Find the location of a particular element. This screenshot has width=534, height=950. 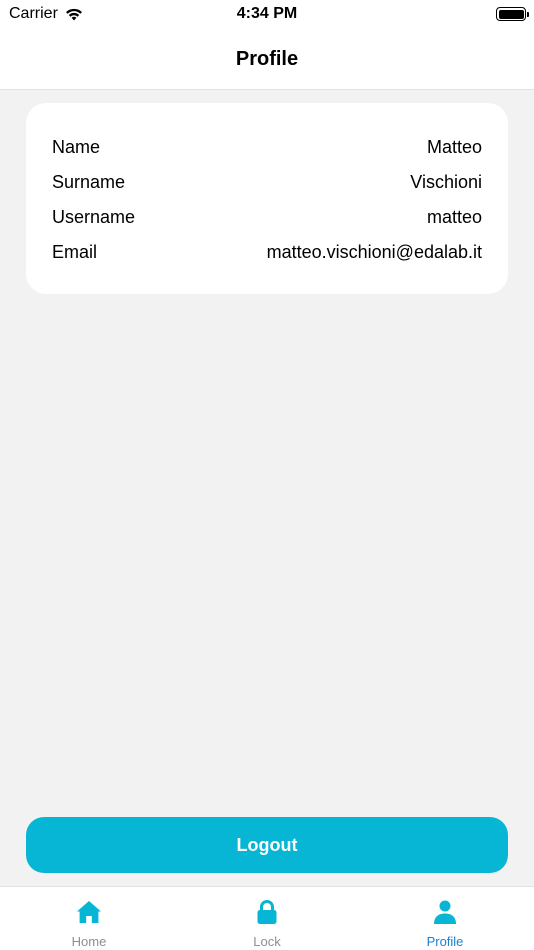

tab-home: Home is located at coordinates (89, 918).